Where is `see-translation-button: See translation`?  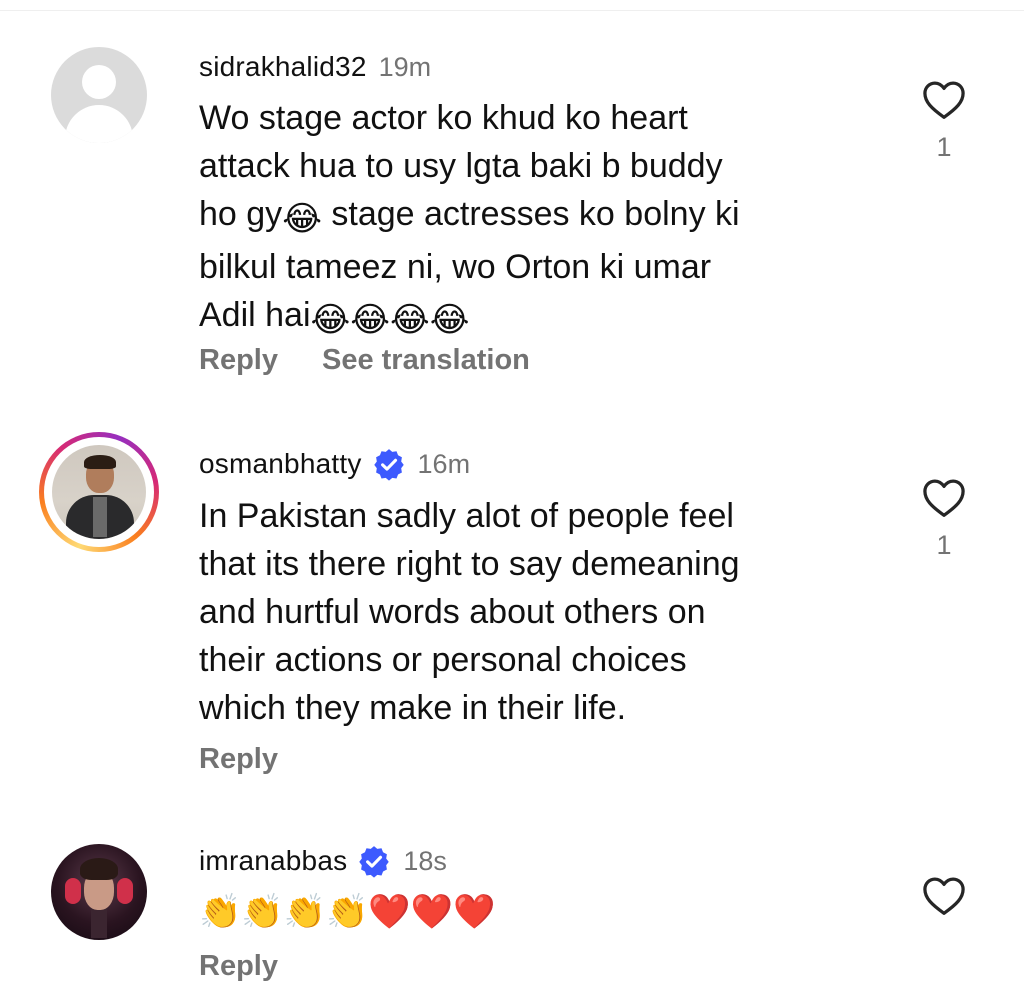 see-translation-button: See translation is located at coordinates (426, 360).